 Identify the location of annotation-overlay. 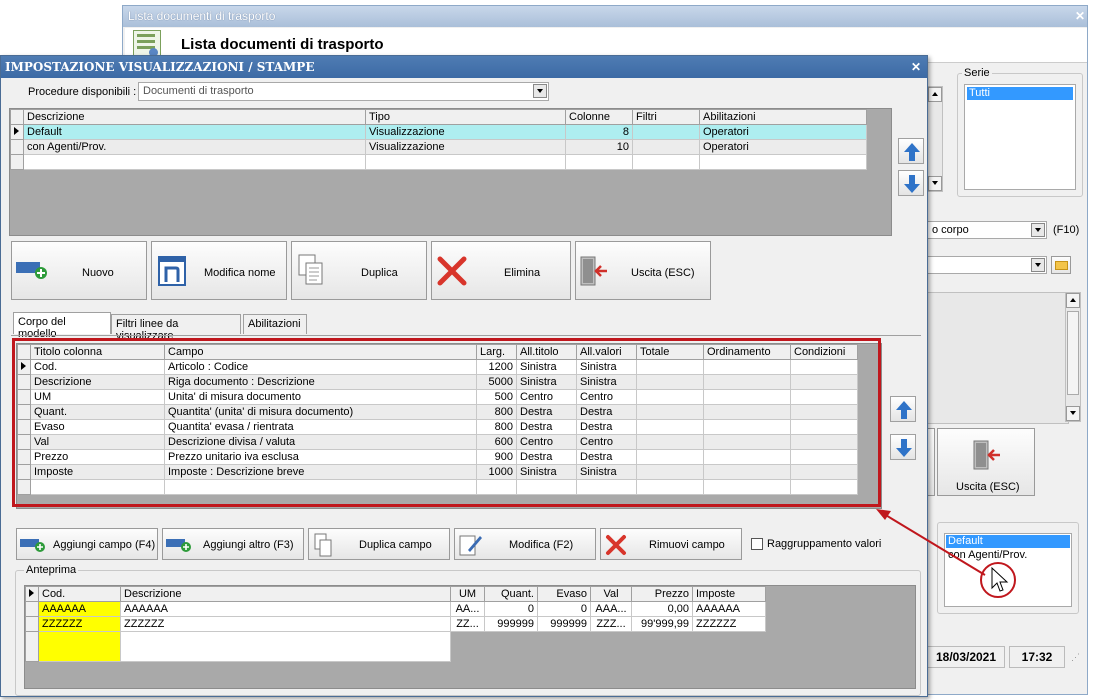
(946, 553).